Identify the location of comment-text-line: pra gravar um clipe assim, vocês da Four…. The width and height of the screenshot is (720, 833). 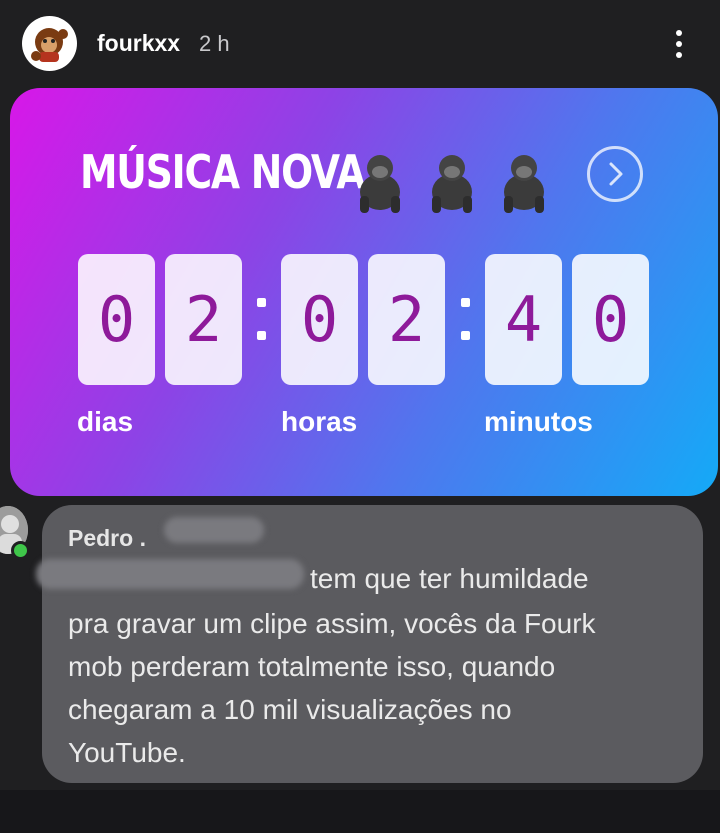
(332, 623).